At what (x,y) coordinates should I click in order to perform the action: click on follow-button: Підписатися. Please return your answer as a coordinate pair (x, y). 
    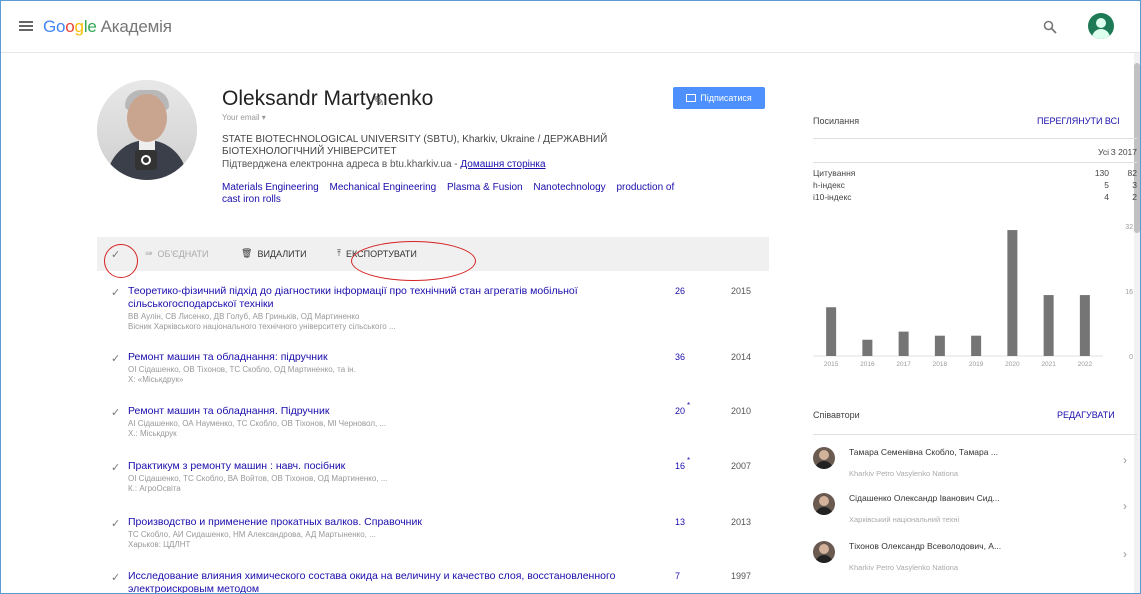
    Looking at the image, I should click on (719, 98).